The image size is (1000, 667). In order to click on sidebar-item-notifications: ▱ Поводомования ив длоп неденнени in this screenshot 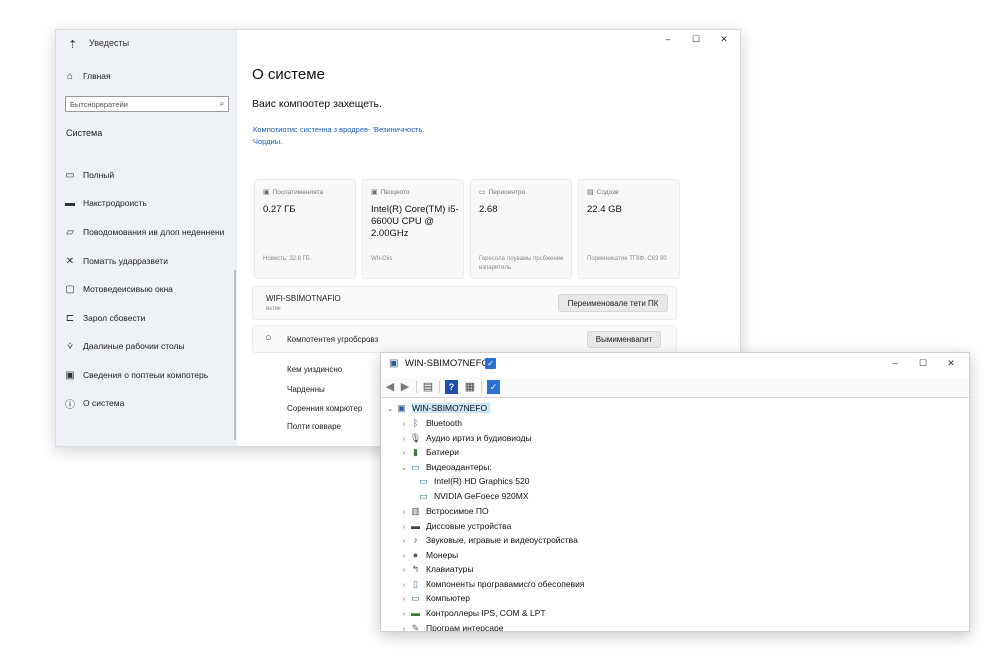, I will do `click(144, 232)`.